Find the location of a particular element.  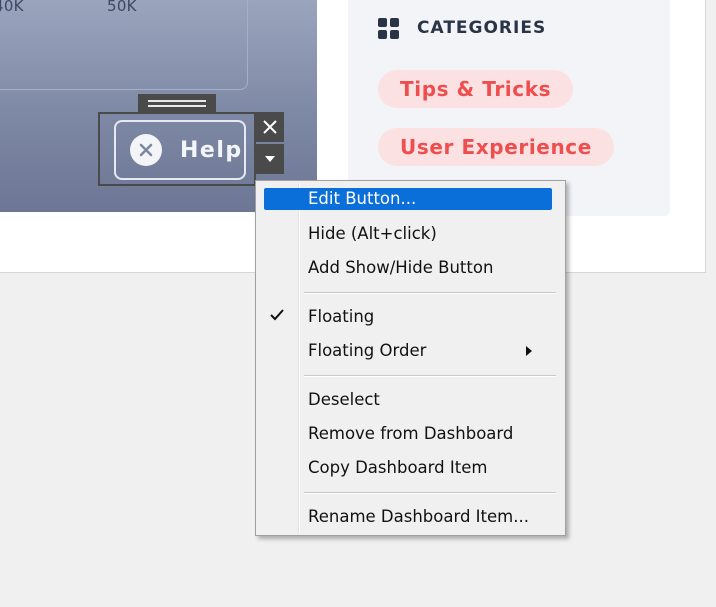

menu-item-hide: Hide (Alt+click) is located at coordinates (408, 234).